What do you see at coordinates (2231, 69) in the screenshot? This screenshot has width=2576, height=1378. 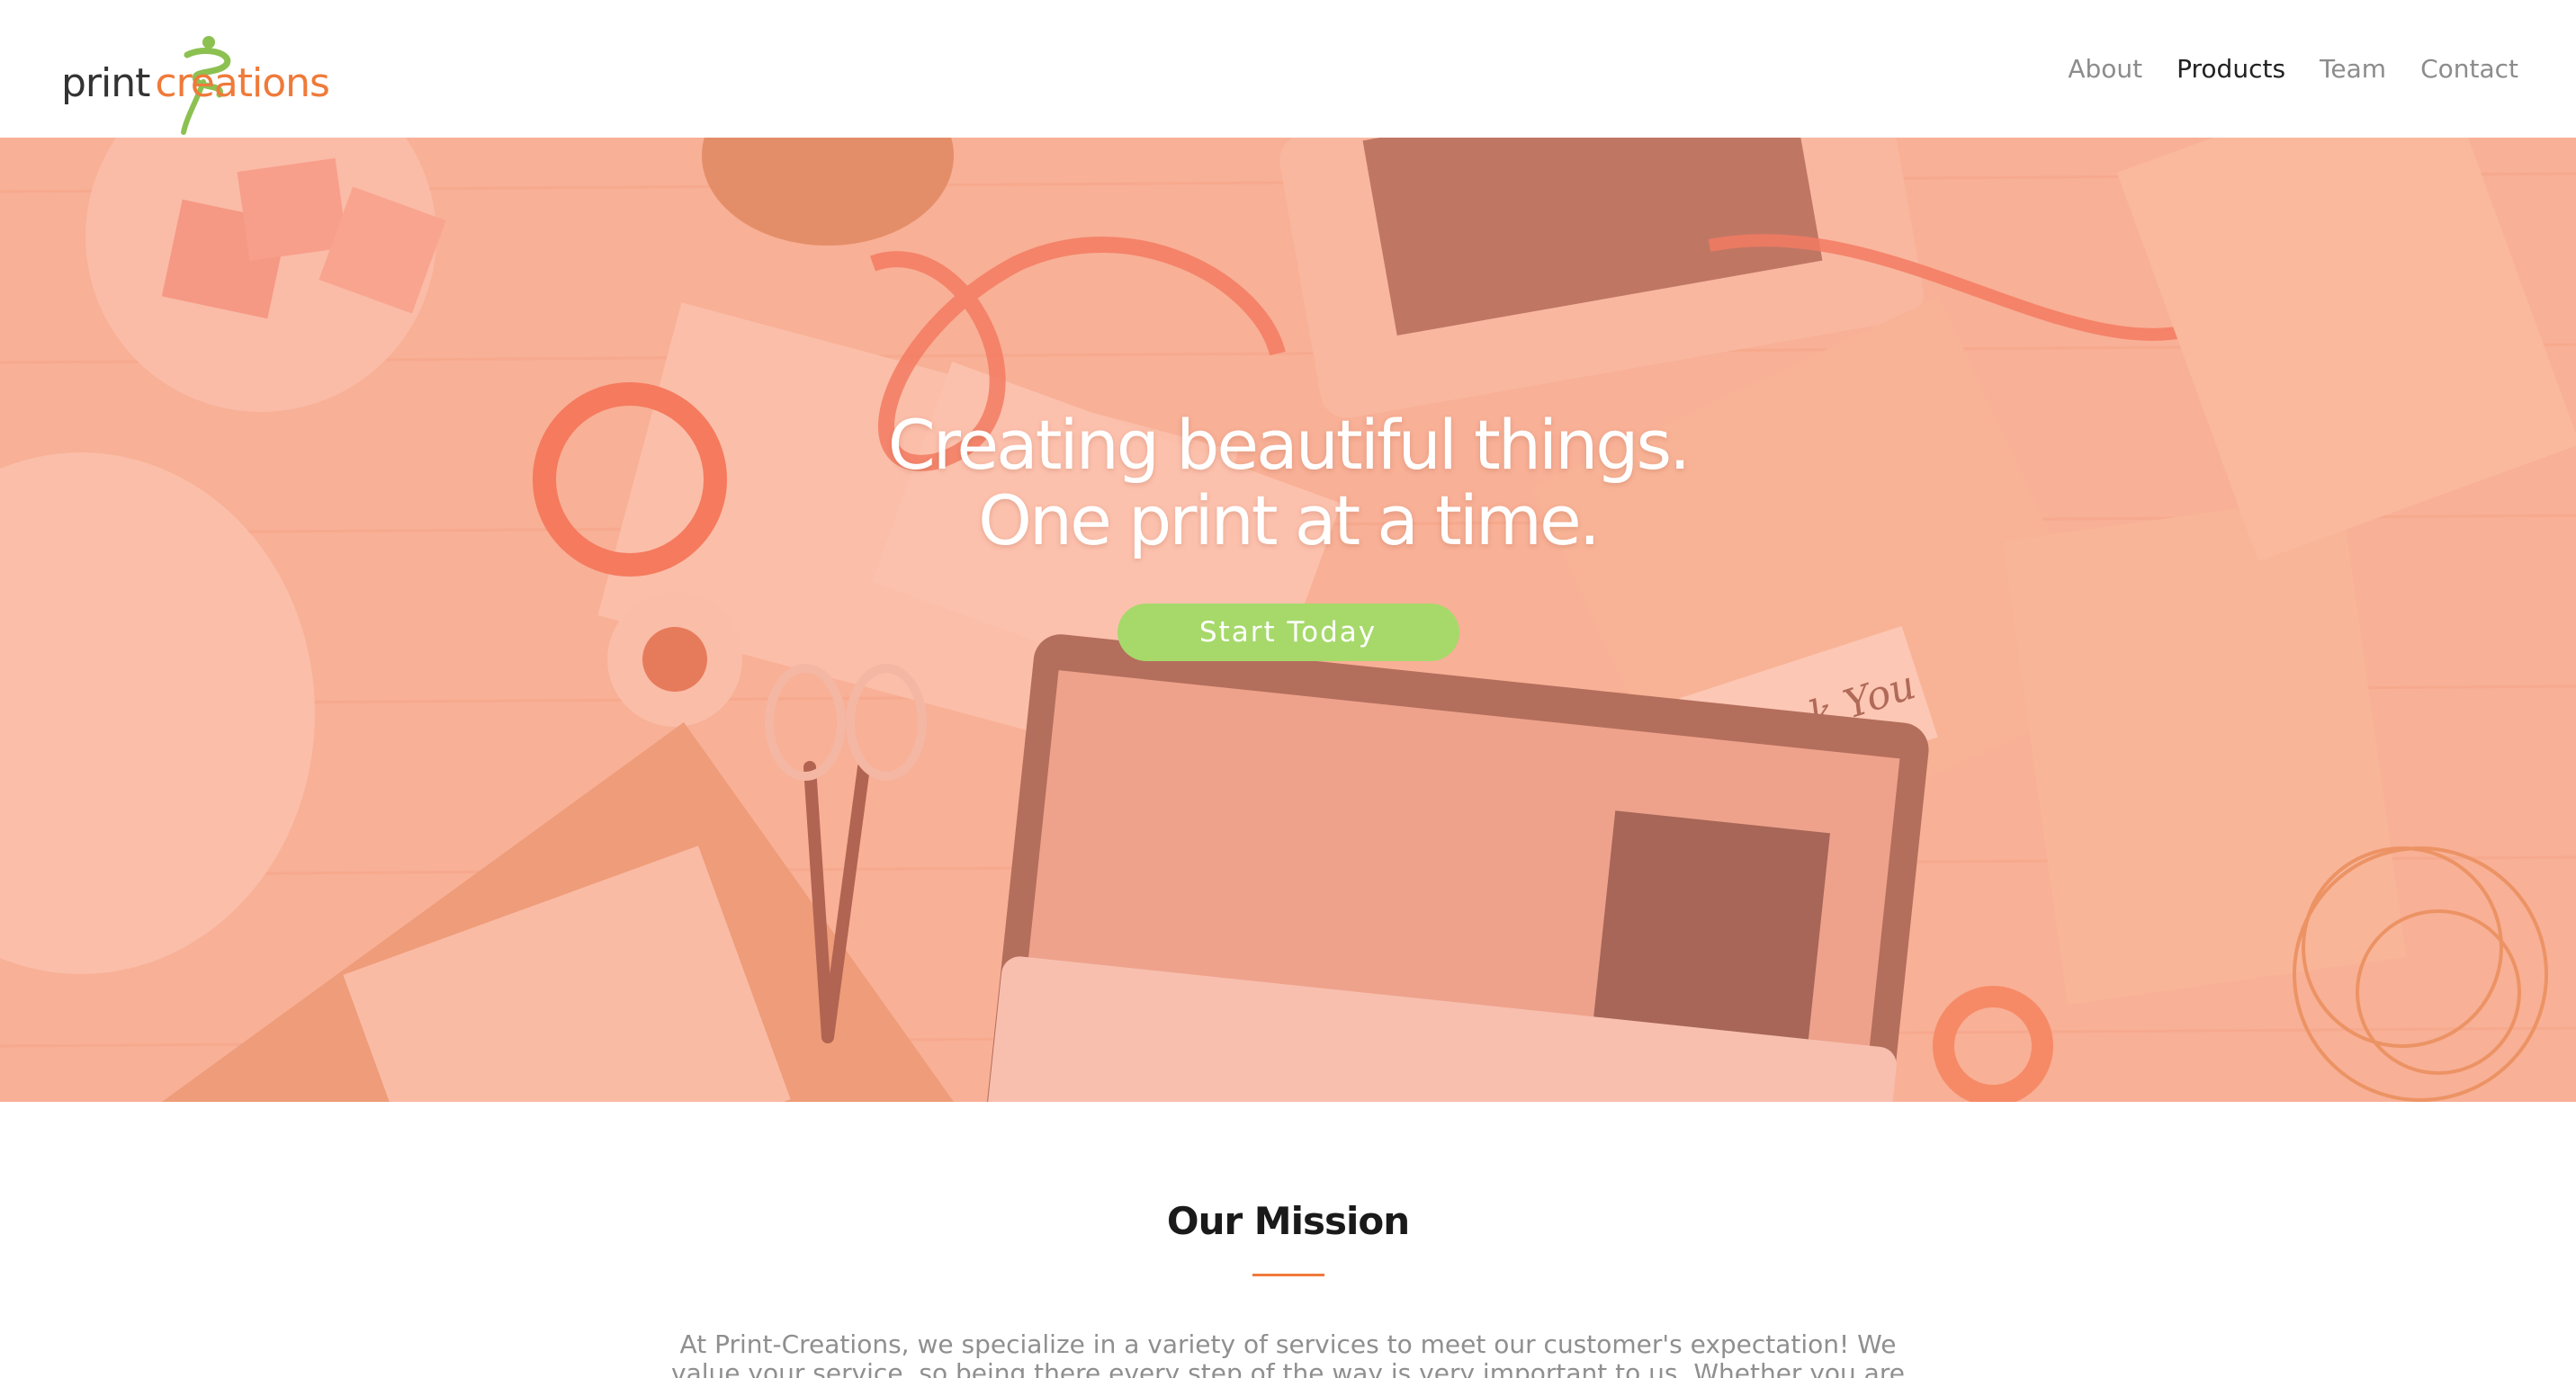 I see `nav-link-products: Products` at bounding box center [2231, 69].